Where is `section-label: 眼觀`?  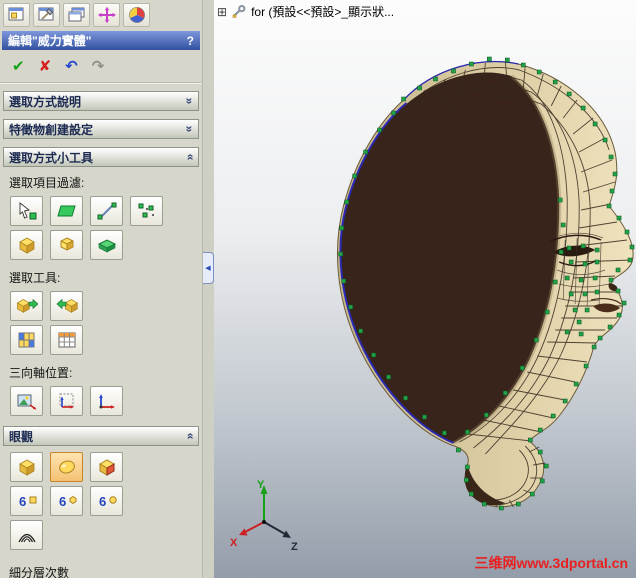 section-label: 眼觀 is located at coordinates (21, 436).